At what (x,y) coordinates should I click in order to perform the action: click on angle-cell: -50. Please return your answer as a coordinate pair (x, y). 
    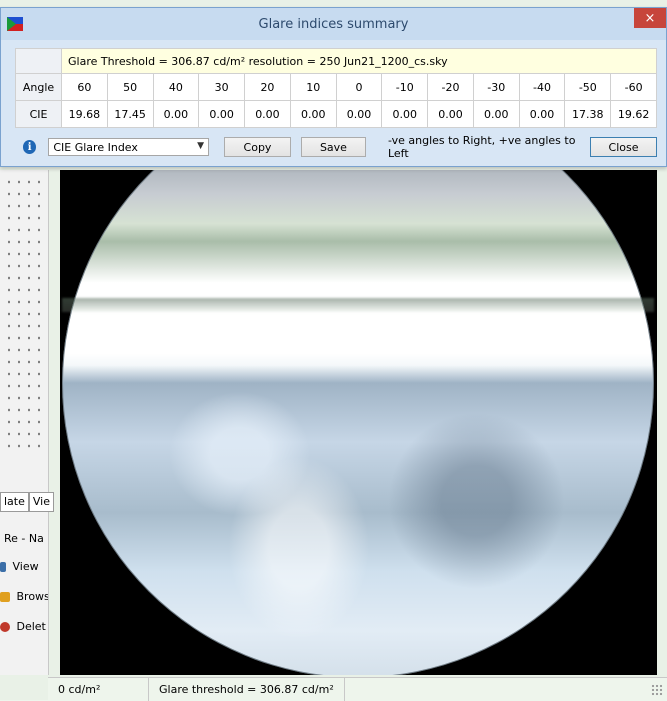
    Looking at the image, I should click on (588, 87).